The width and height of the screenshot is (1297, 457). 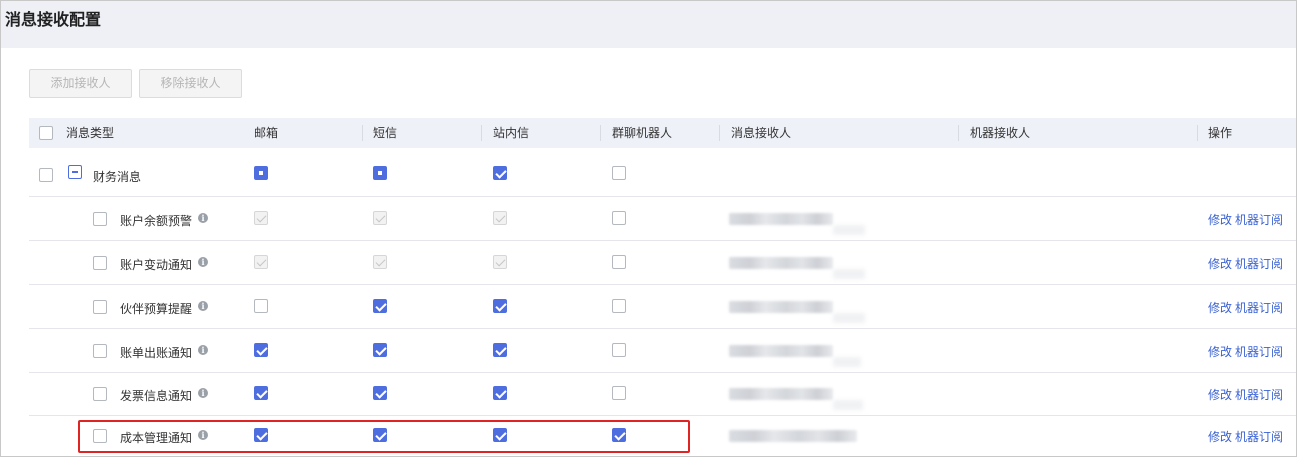 What do you see at coordinates (1000, 133) in the screenshot?
I see `column-header-machine-receiver: 机器接收人` at bounding box center [1000, 133].